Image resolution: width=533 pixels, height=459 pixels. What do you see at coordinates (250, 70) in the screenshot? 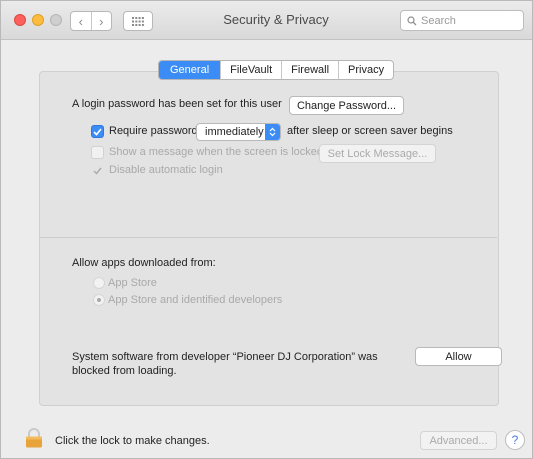
I see `tab-filevault: FileVault` at bounding box center [250, 70].